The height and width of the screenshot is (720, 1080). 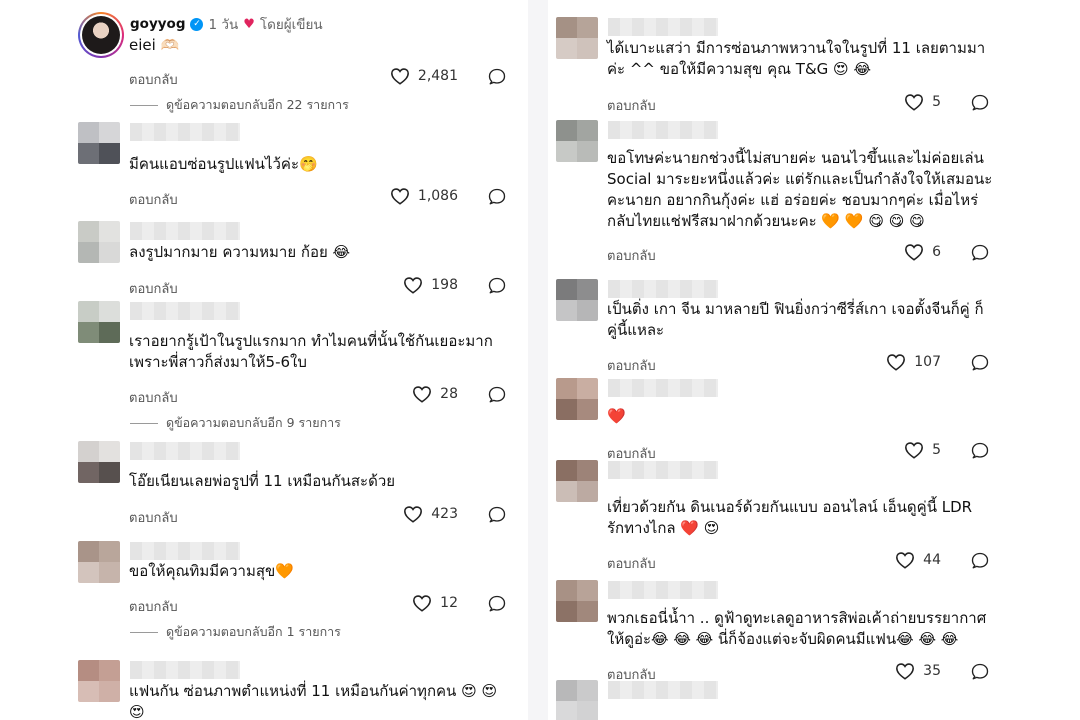 I want to click on view-replies-link: ดูข้อความตอบกลับอีก 1 รายการ, so click(x=235, y=632).